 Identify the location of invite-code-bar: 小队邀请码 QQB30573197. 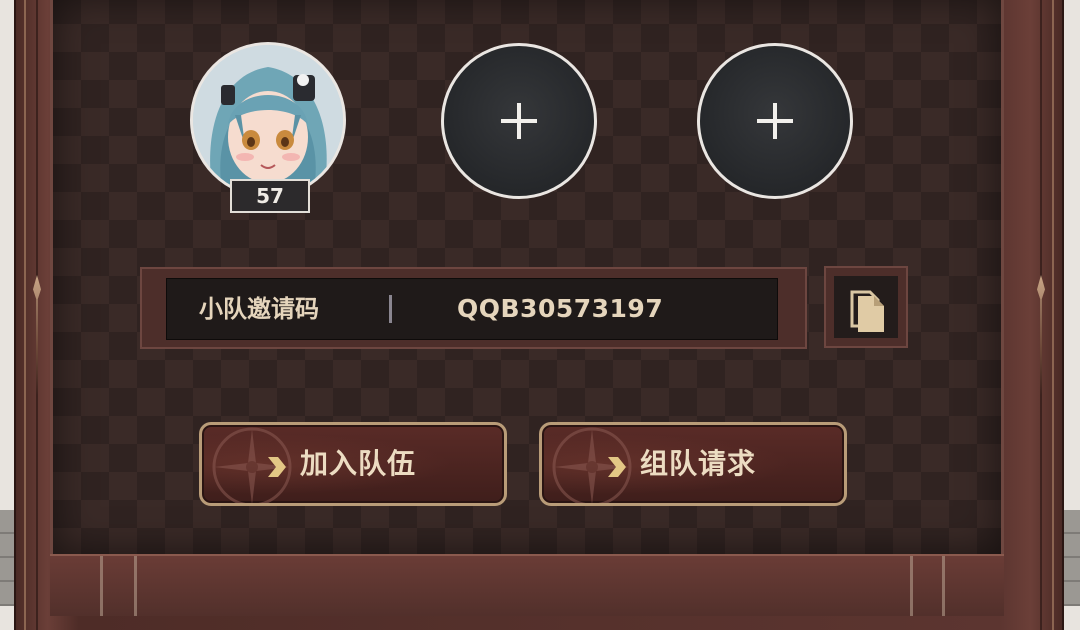
(473, 308).